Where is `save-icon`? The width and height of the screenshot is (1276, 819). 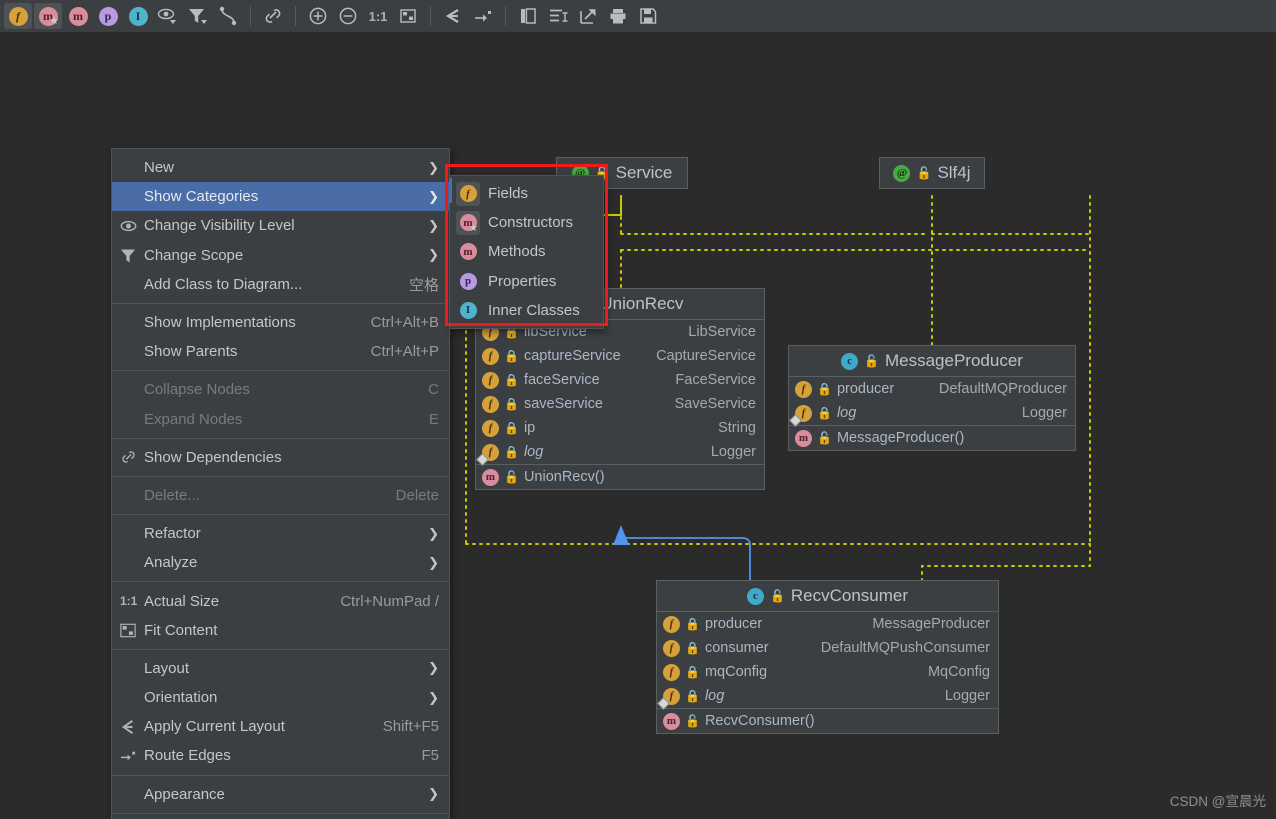 save-icon is located at coordinates (648, 16).